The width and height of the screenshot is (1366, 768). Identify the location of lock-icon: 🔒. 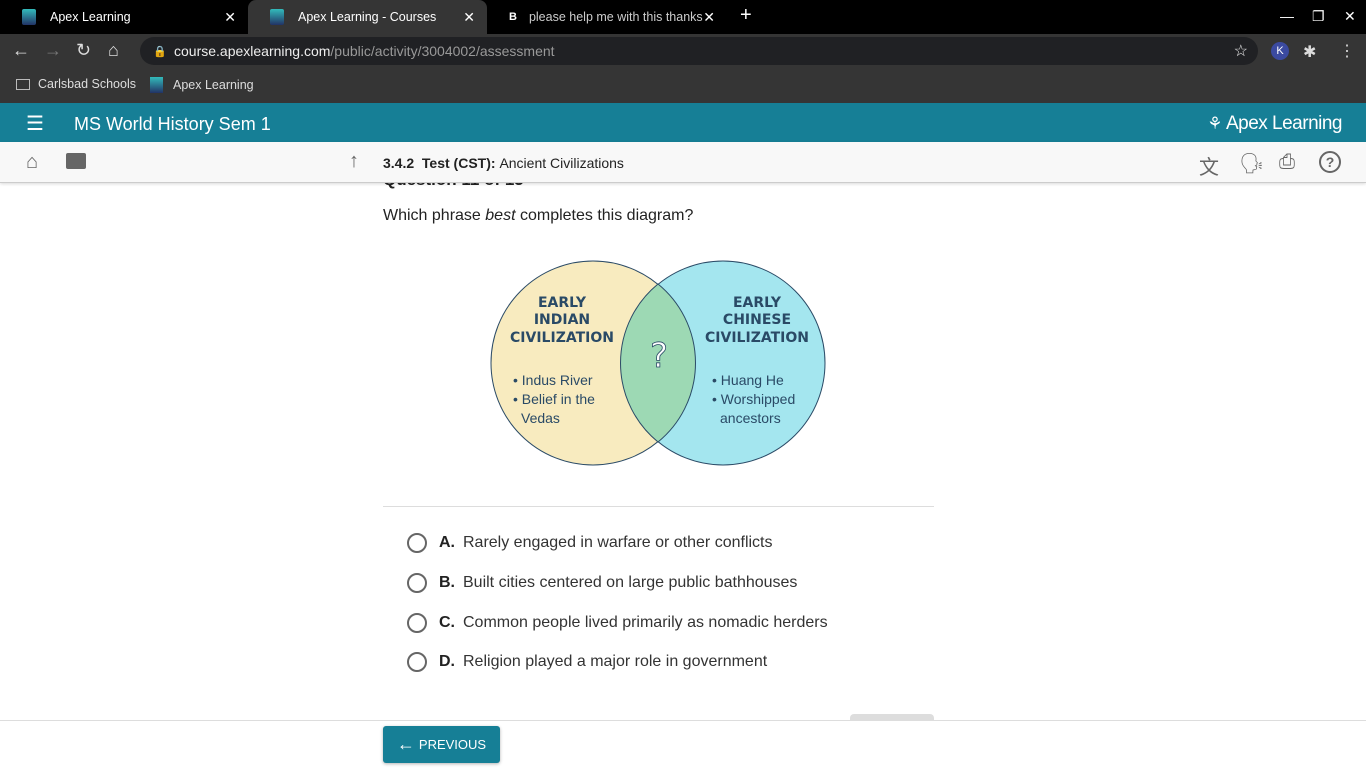
(160, 51).